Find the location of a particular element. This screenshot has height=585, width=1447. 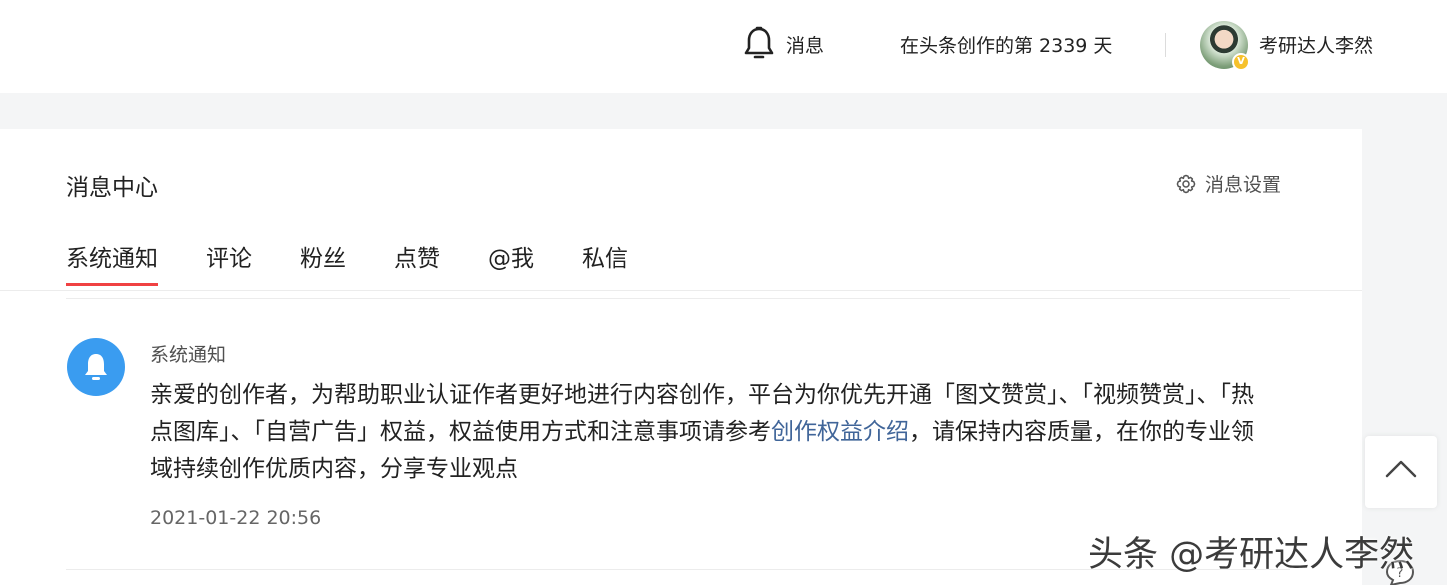

message-settings-label: 消息设置 is located at coordinates (1243, 185).